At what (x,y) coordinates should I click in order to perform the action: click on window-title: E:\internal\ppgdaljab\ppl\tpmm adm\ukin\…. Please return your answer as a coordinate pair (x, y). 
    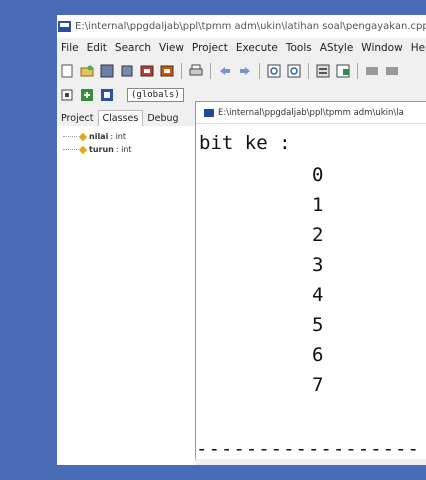
    Looking at the image, I should click on (250, 26).